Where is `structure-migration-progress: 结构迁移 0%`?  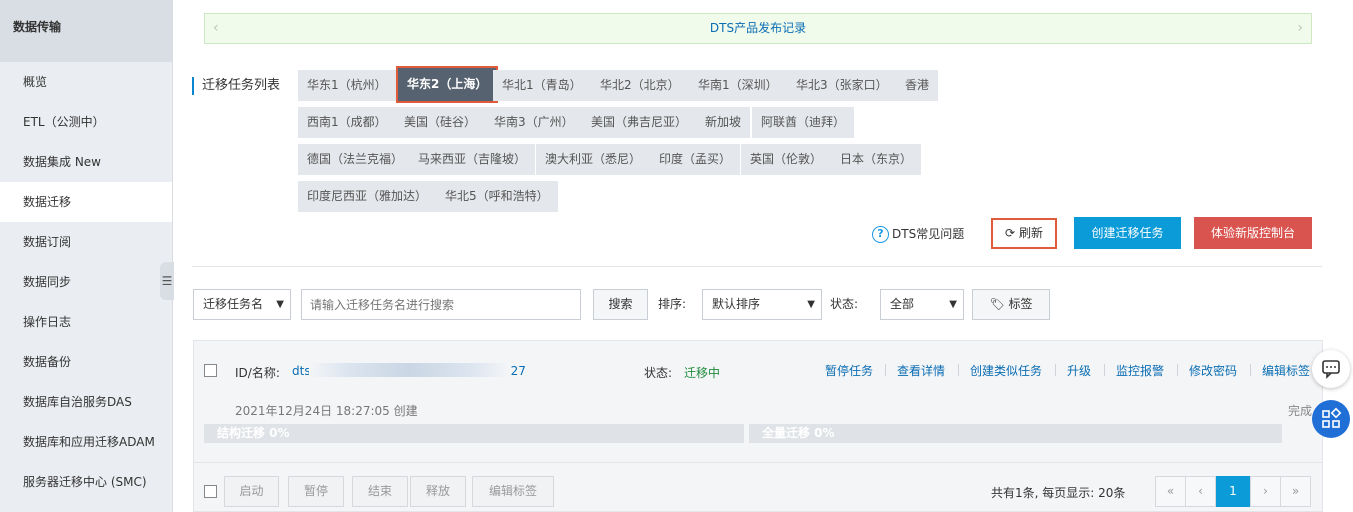 structure-migration-progress: 结构迁移 0% is located at coordinates (474, 433).